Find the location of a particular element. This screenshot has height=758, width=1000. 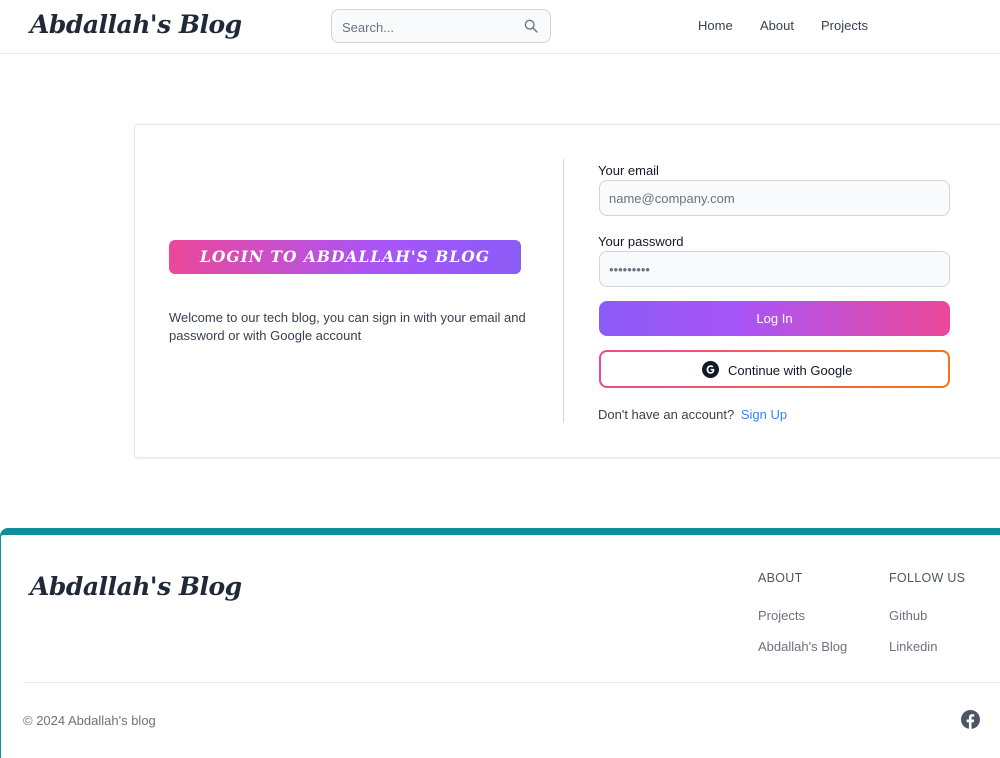

email-label: Your email is located at coordinates (628, 170).